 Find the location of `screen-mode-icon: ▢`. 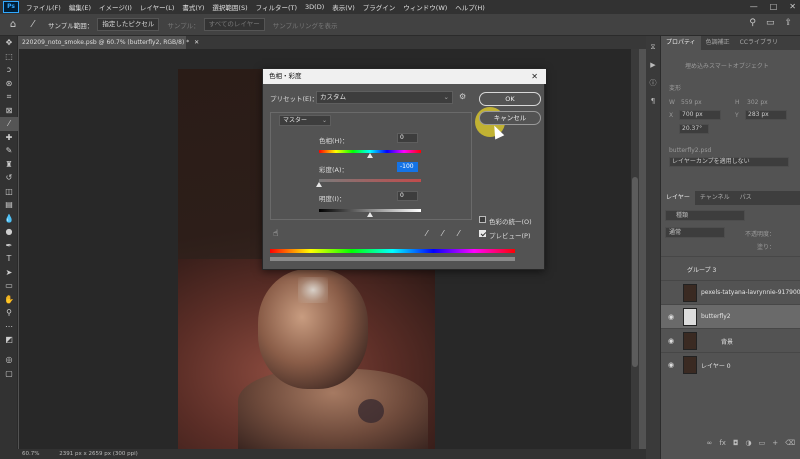

screen-mode-icon: ▢ is located at coordinates (9, 374).